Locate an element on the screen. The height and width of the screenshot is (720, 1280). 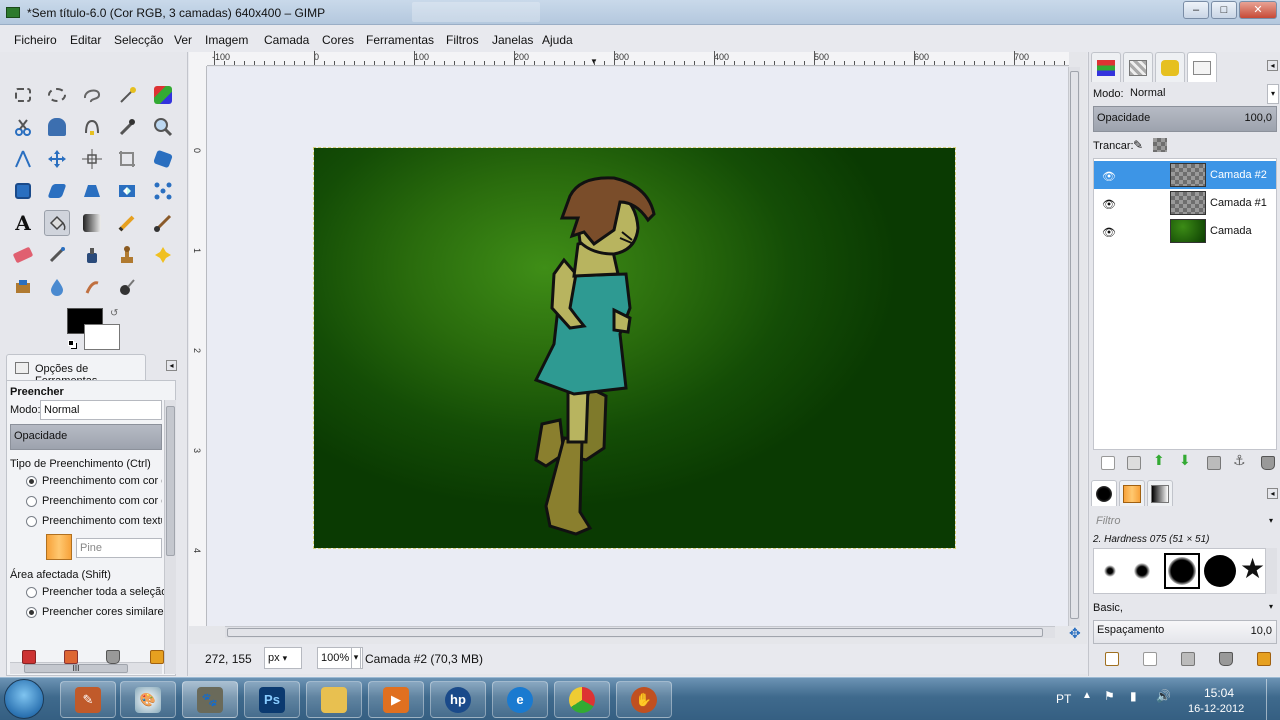
paths-tool-icon is located at coordinates (92, 127).